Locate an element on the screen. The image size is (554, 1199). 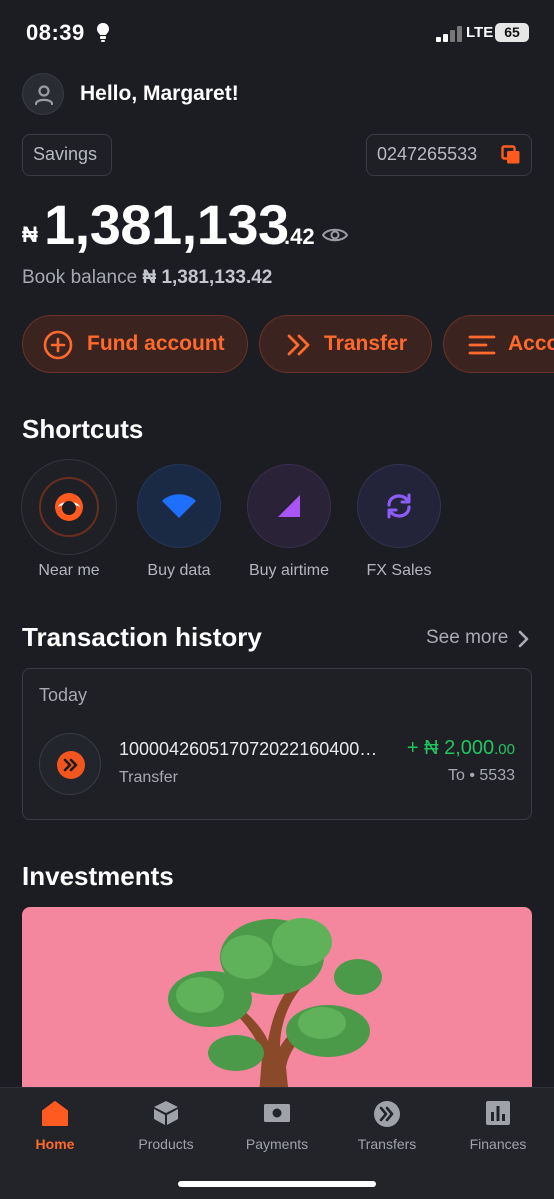
amount-decimal: .00 is located at coordinates (504, 749).